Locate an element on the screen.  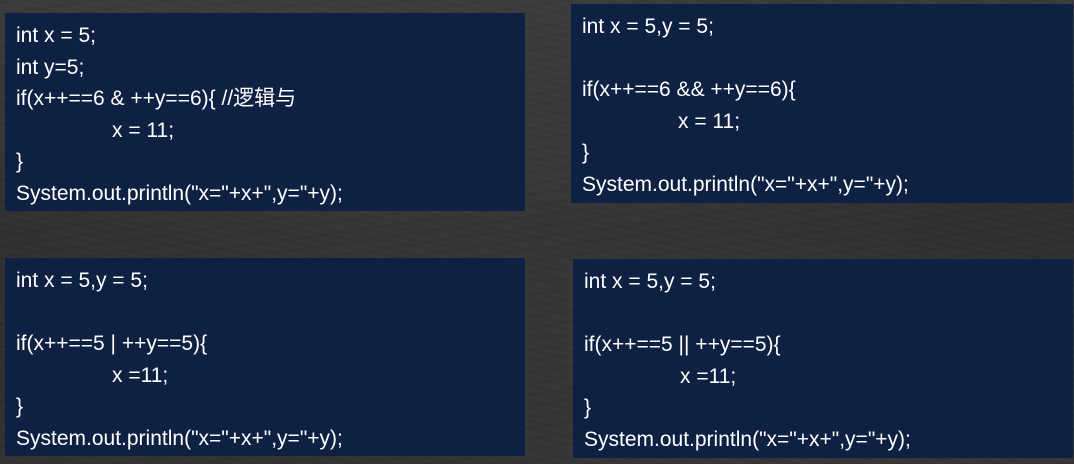
code-line: if(x++==5 | ++y==5){ is located at coordinates (112, 343).